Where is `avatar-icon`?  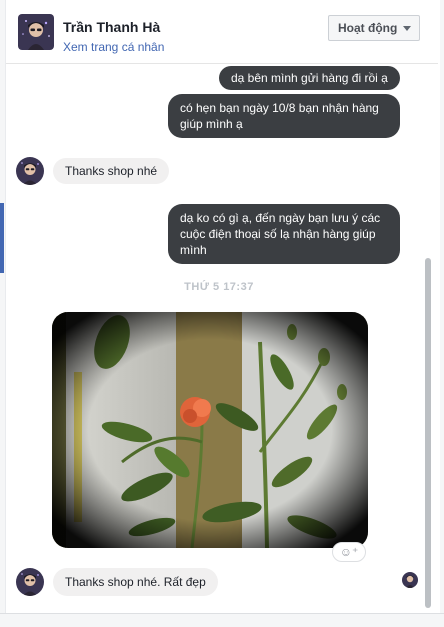
avatar-icon is located at coordinates (36, 32).